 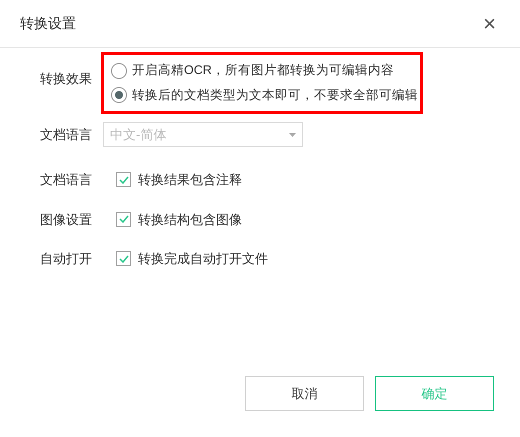 I want to click on checkbox-label: 转换完成自动打开文件, so click(x=203, y=259).